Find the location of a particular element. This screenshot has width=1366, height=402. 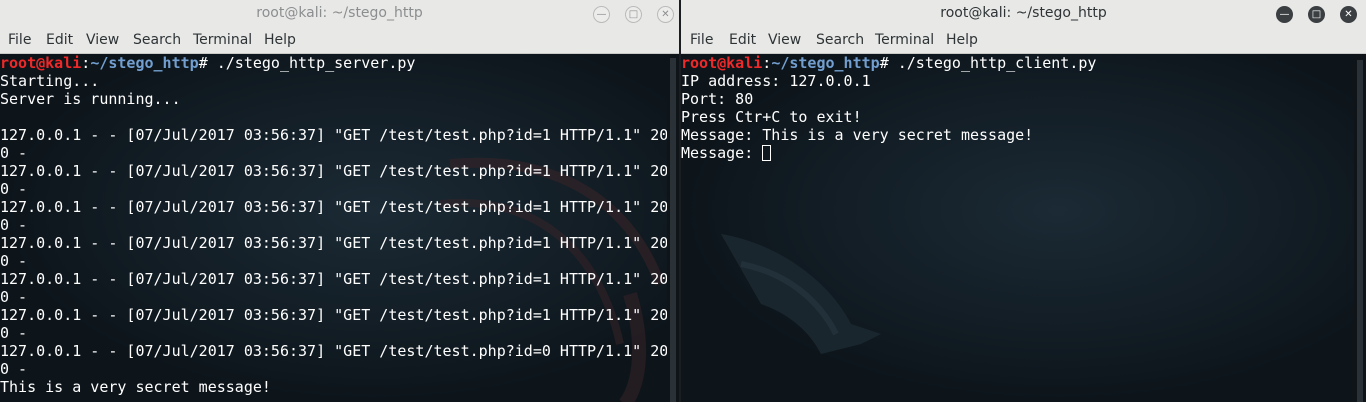

client-window-title: root@kali: ~/stego_http is located at coordinates (1023, 13).